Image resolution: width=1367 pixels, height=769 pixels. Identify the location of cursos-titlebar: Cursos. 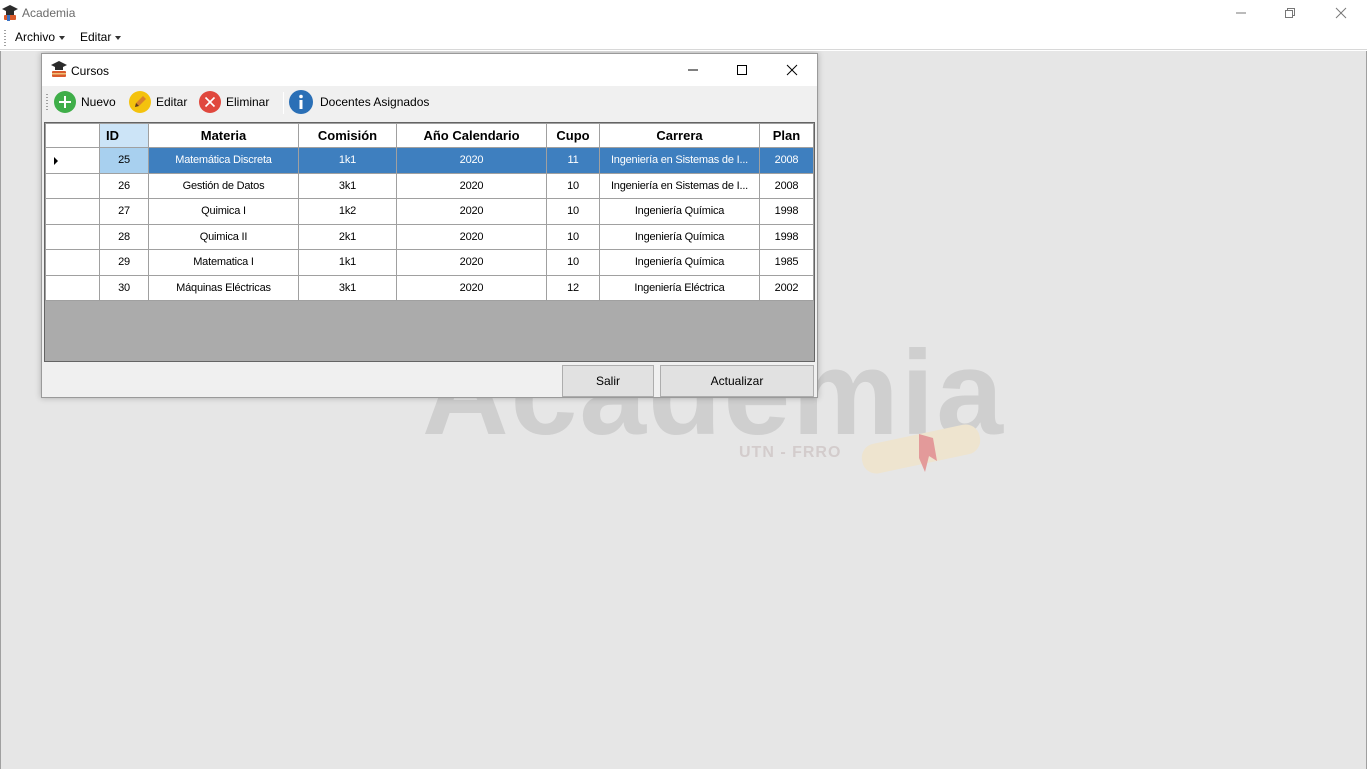
(429, 70).